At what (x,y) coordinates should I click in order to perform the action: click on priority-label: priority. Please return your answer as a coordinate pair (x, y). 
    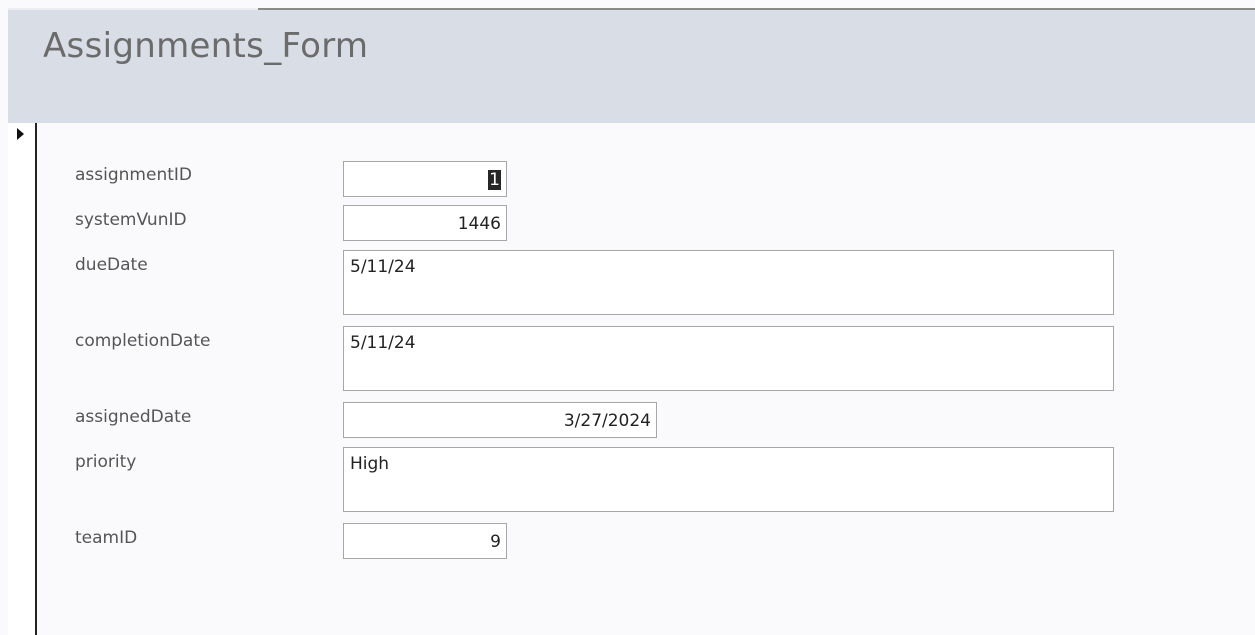
    Looking at the image, I should click on (106, 462).